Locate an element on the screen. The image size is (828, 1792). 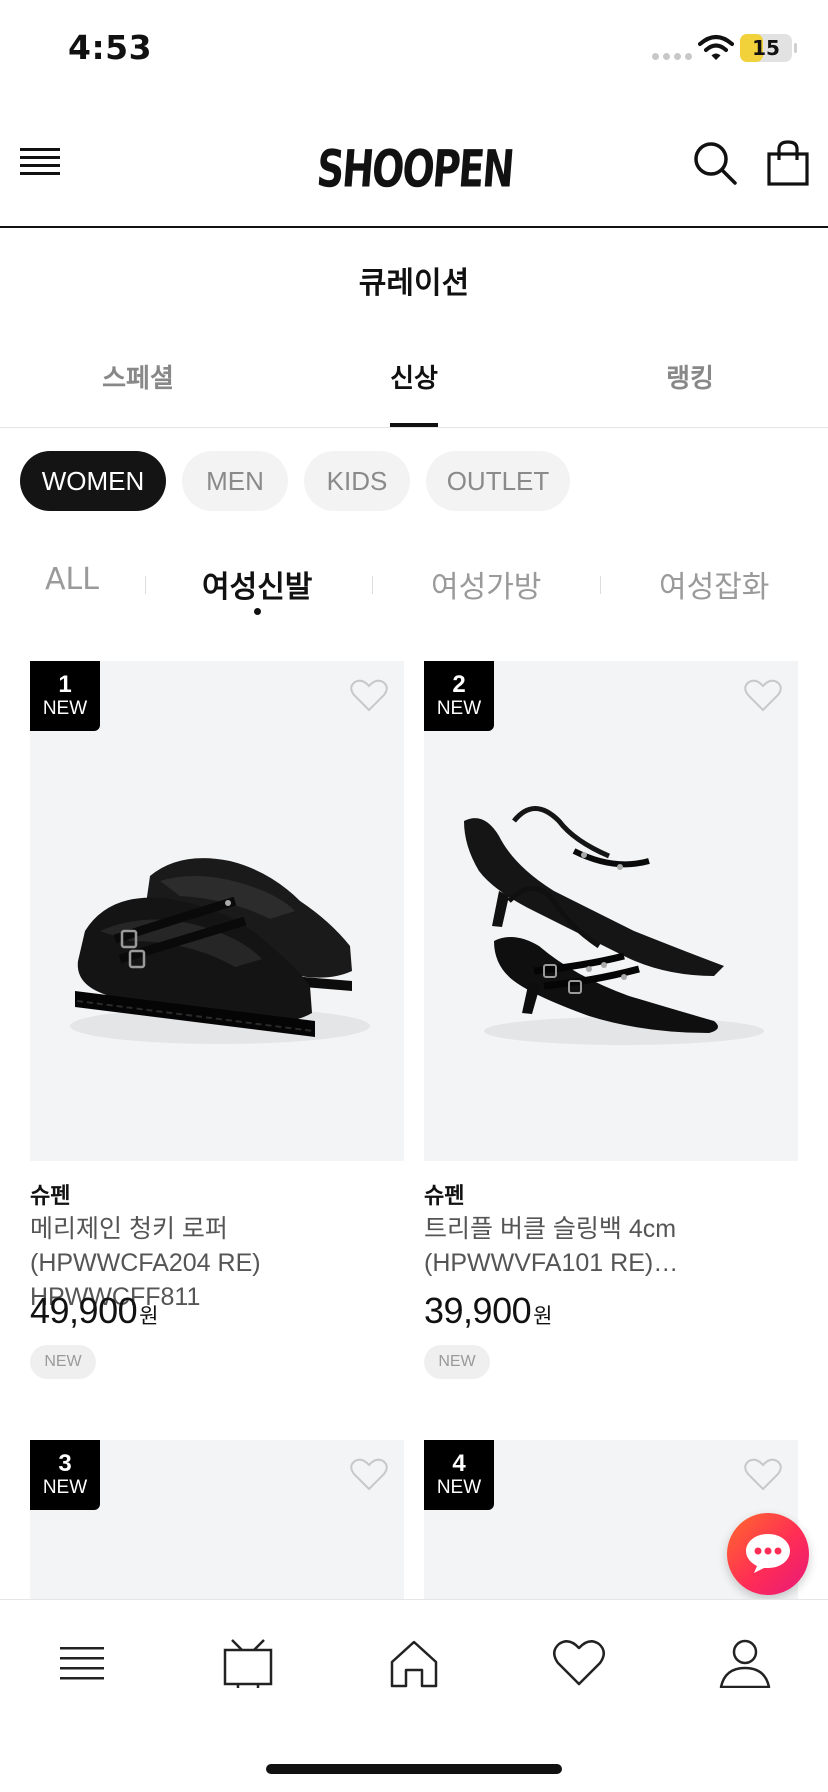
active-tab-indicator is located at coordinates (414, 425).